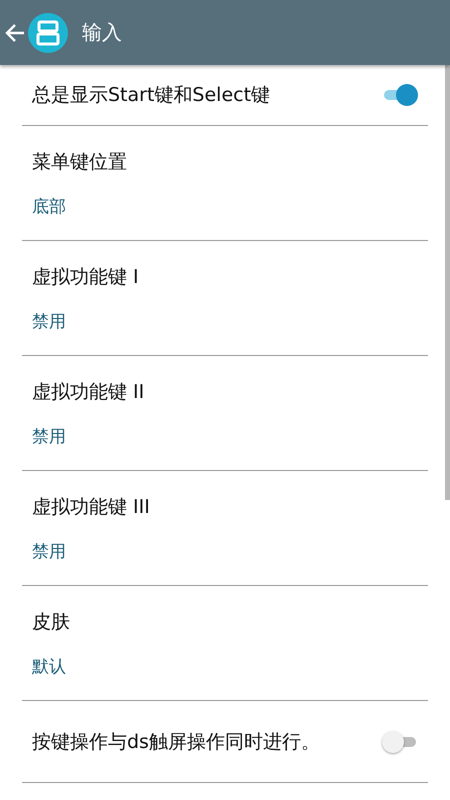 This screenshot has height=800, width=450. Describe the element at coordinates (48, 32) in the screenshot. I see `app-logo-icon` at that location.